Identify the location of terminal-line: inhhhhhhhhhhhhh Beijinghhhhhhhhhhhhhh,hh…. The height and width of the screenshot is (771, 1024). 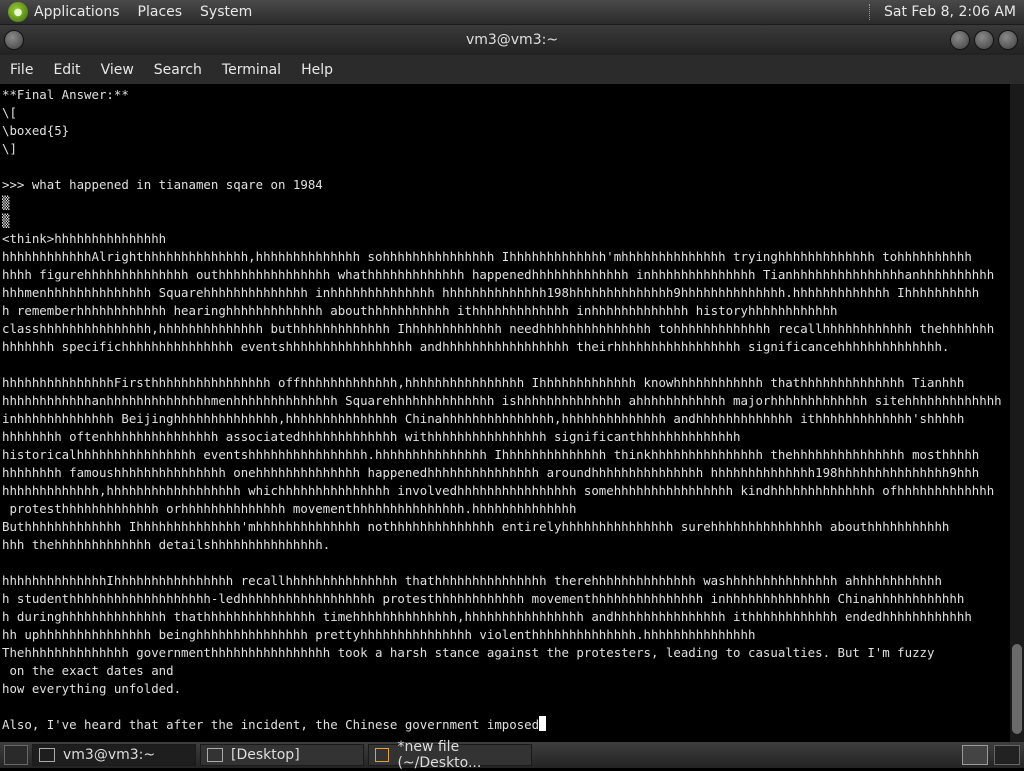
(483, 418).